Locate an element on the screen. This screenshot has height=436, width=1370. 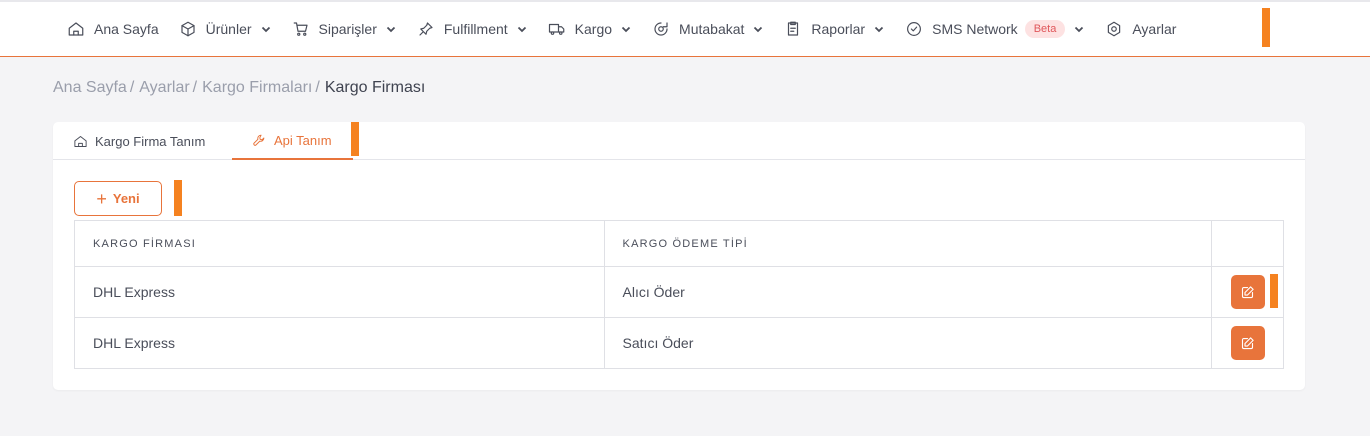
tab-label: Api Tanım is located at coordinates (303, 140).